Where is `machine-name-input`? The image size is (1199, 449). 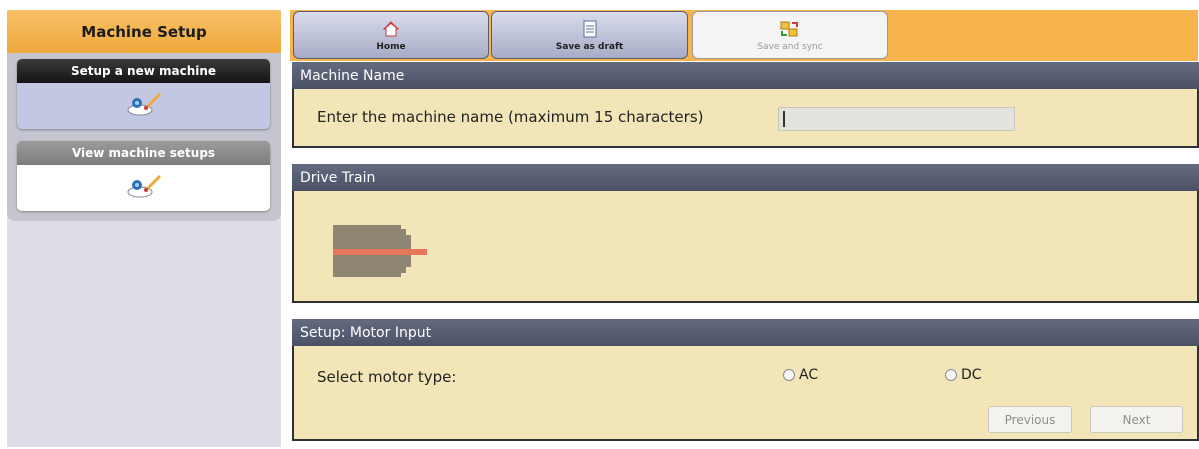
machine-name-input is located at coordinates (896, 119).